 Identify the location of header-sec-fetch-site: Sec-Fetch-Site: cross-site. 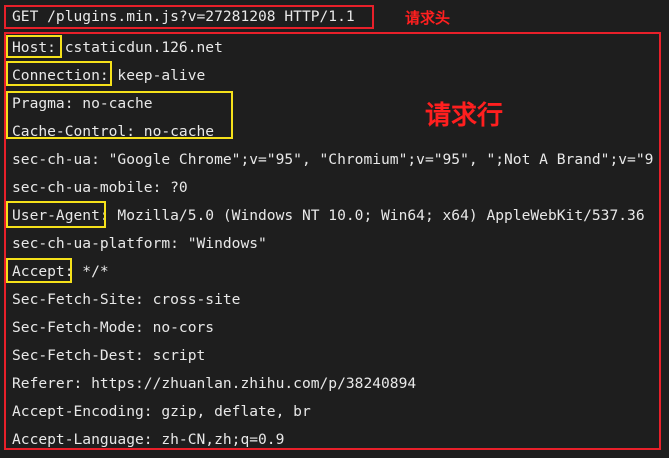
(126, 299).